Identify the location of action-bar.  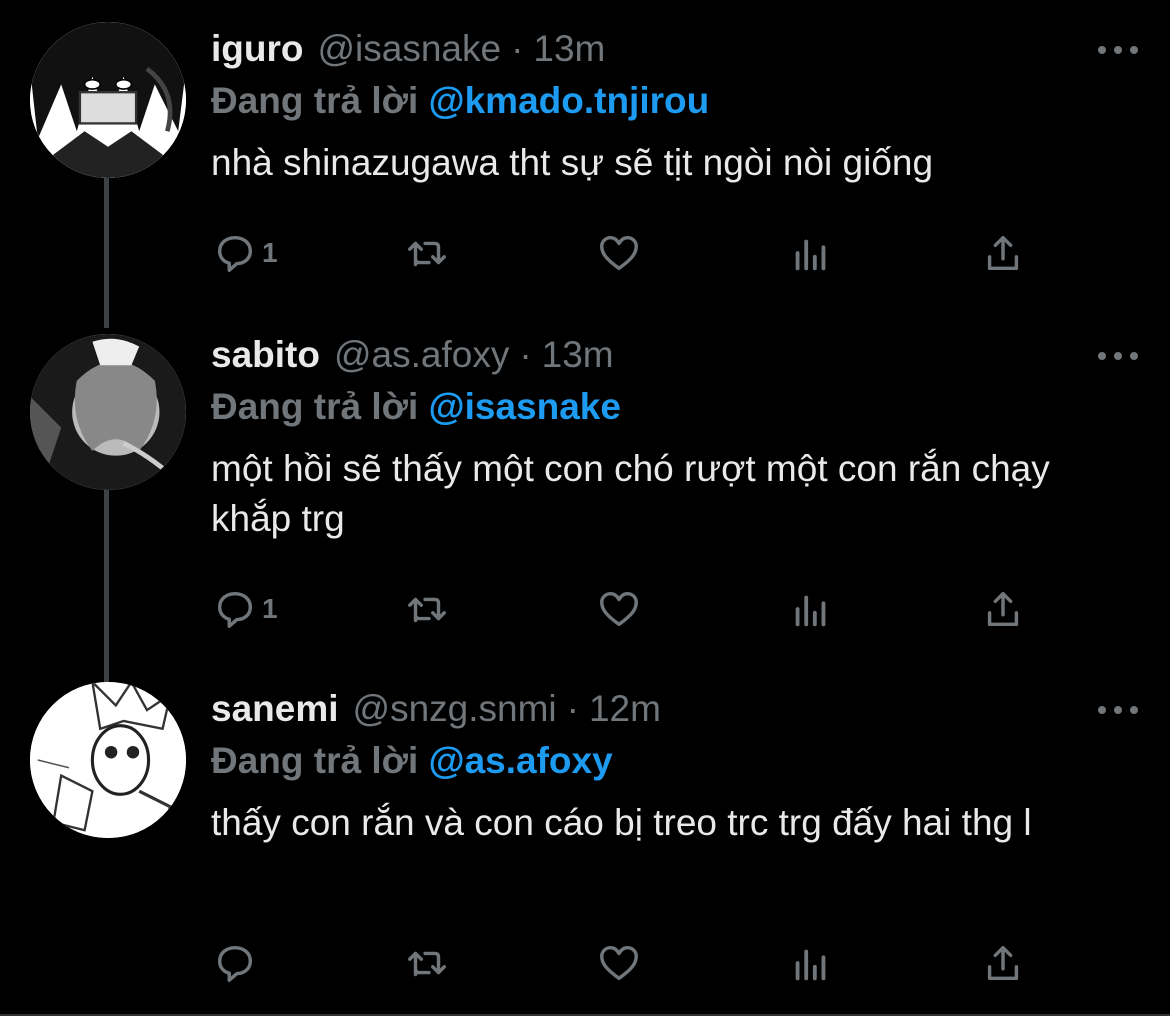
(585, 963).